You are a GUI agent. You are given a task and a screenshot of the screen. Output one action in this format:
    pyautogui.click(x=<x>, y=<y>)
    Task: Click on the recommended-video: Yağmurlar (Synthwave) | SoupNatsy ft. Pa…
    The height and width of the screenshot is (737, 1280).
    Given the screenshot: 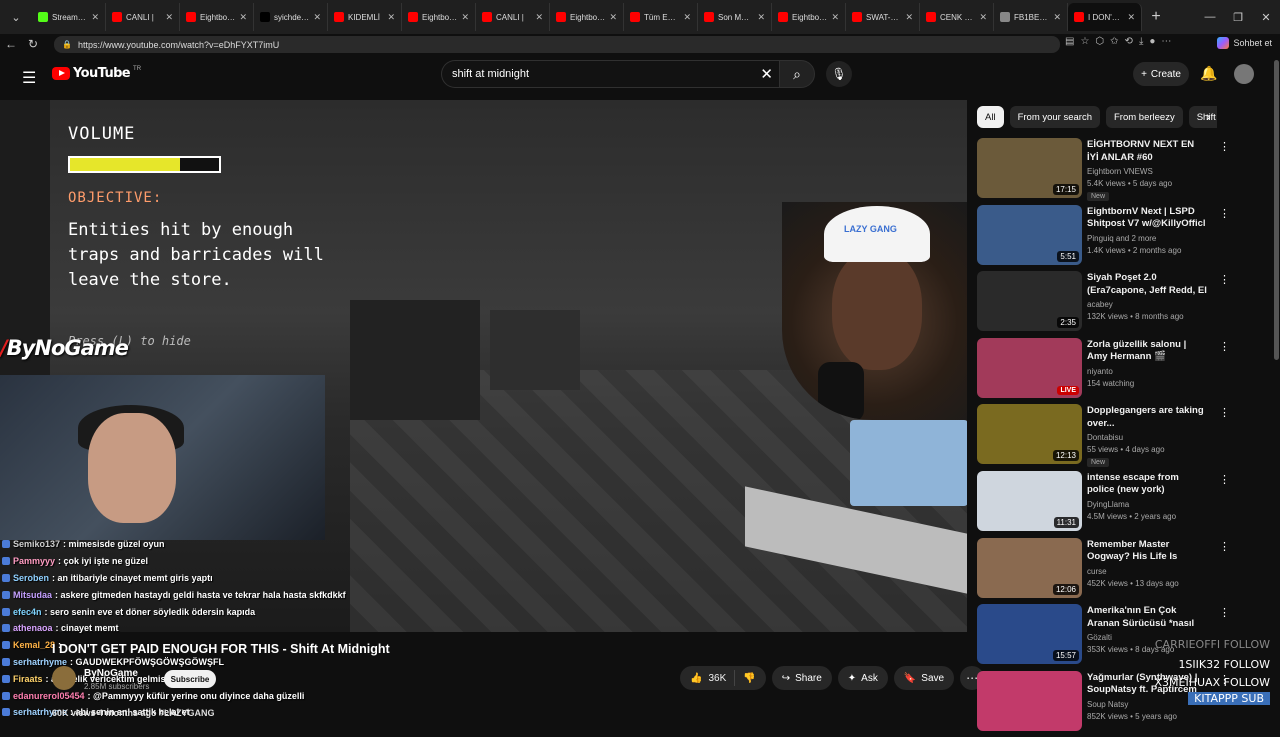 What is the action you would take?
    pyautogui.click(x=1107, y=703)
    